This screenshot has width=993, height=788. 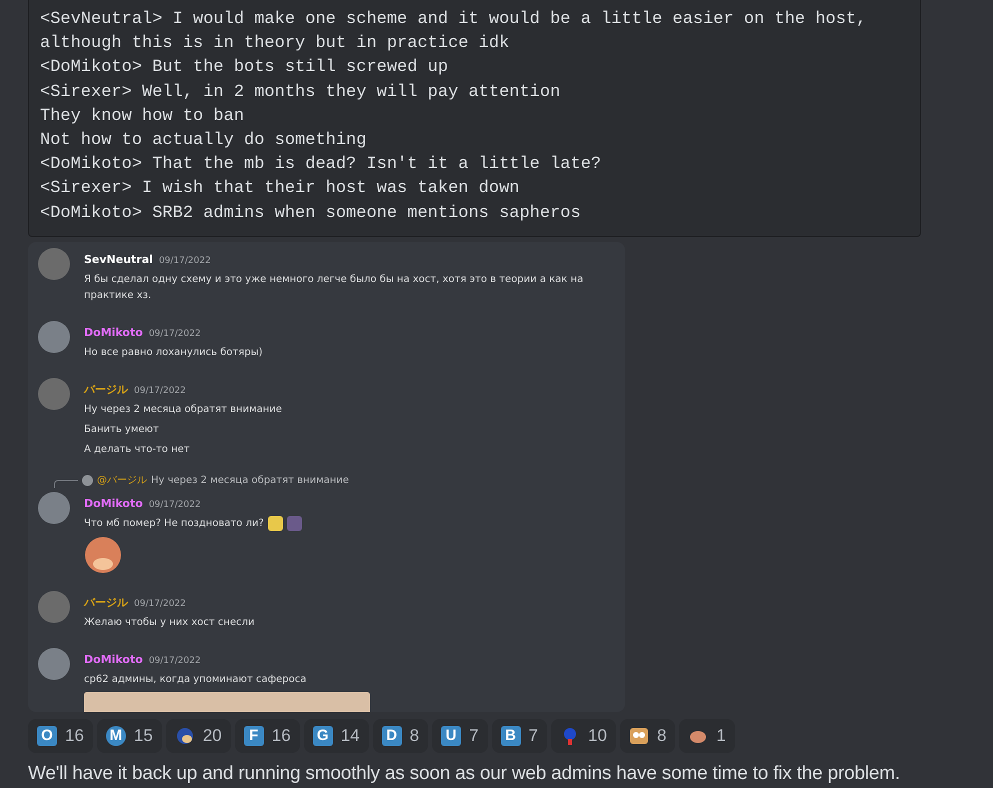 I want to click on message-text: We'll have it back up and running smoothly as soon as our web admins have some time to fix the problem., so click(x=464, y=774).